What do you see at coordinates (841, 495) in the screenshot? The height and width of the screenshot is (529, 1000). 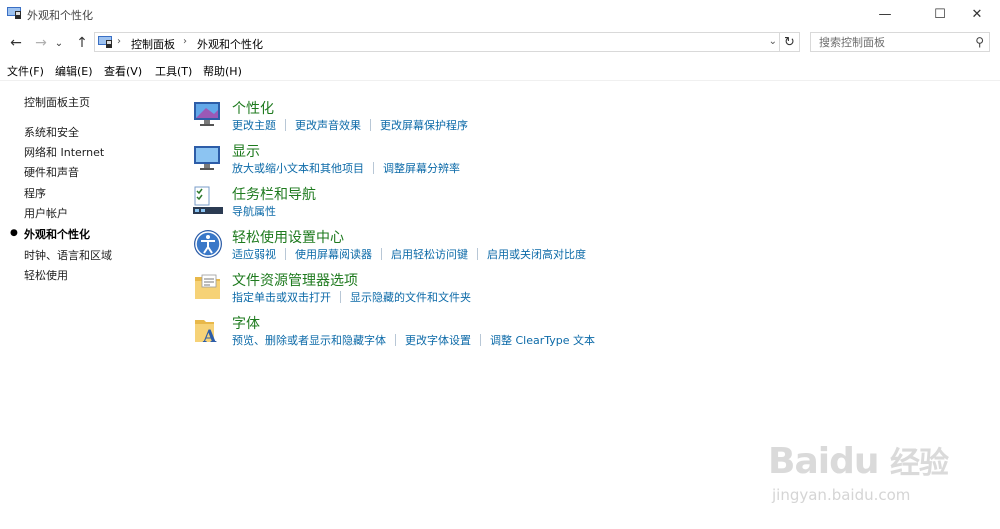 I see `watermark-url: jingyan.baidu.com` at bounding box center [841, 495].